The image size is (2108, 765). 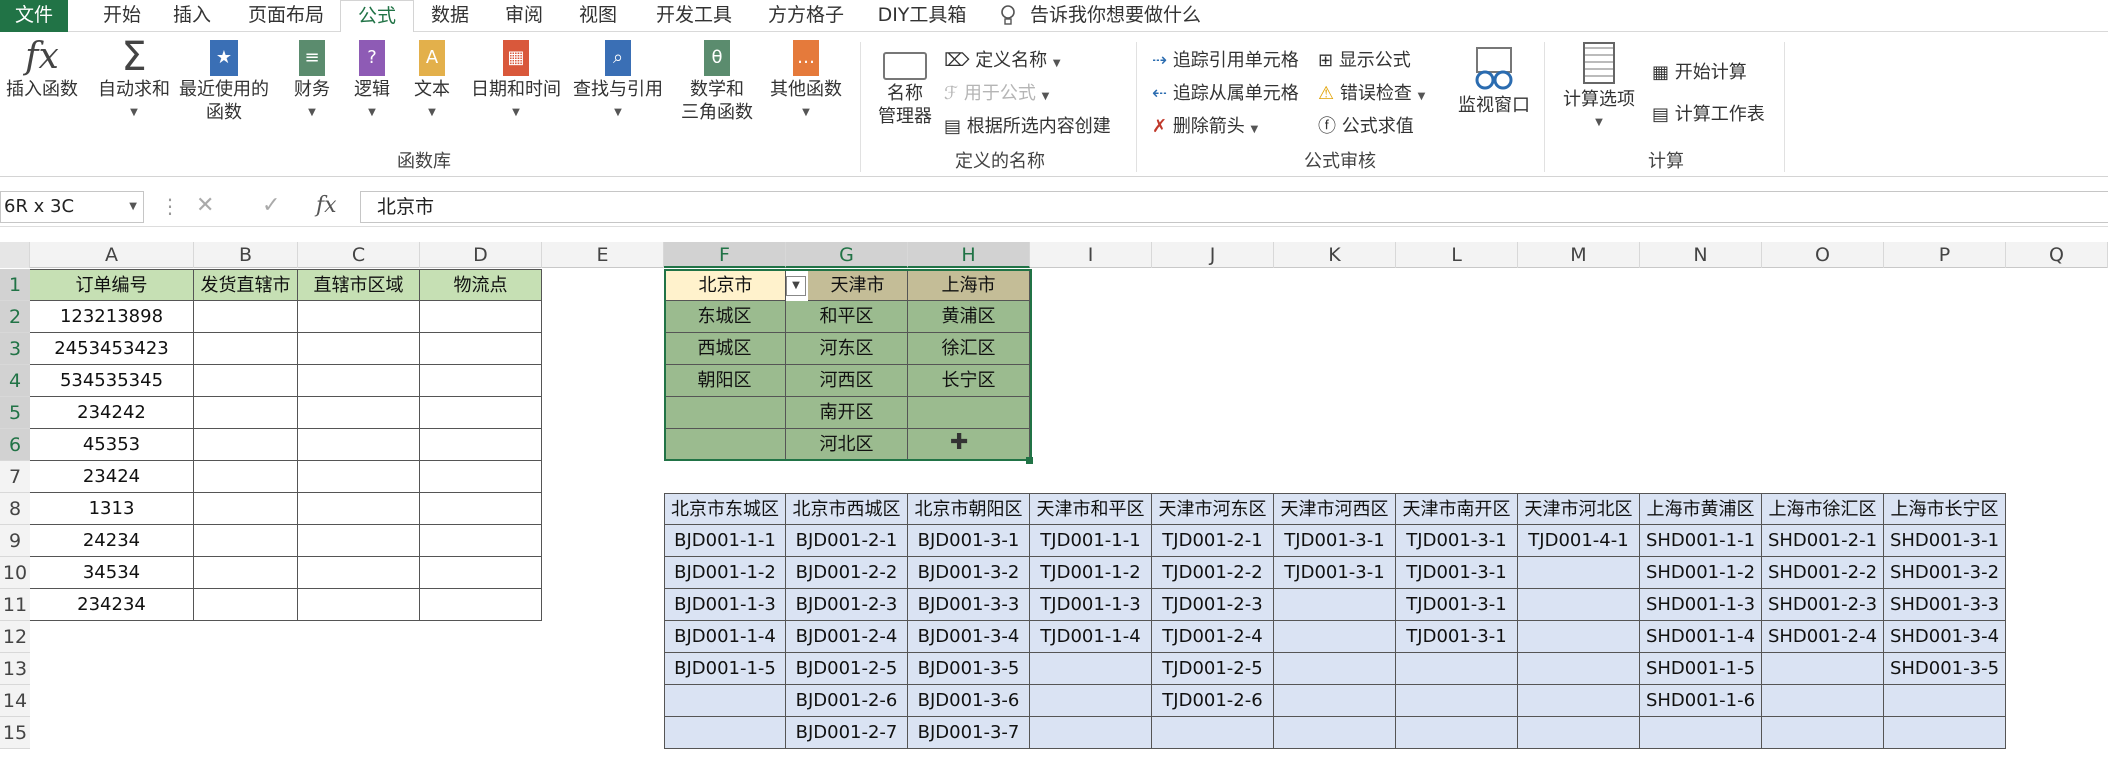 I want to click on logistics-code-cell: BJD001-3-2, so click(x=969, y=573).